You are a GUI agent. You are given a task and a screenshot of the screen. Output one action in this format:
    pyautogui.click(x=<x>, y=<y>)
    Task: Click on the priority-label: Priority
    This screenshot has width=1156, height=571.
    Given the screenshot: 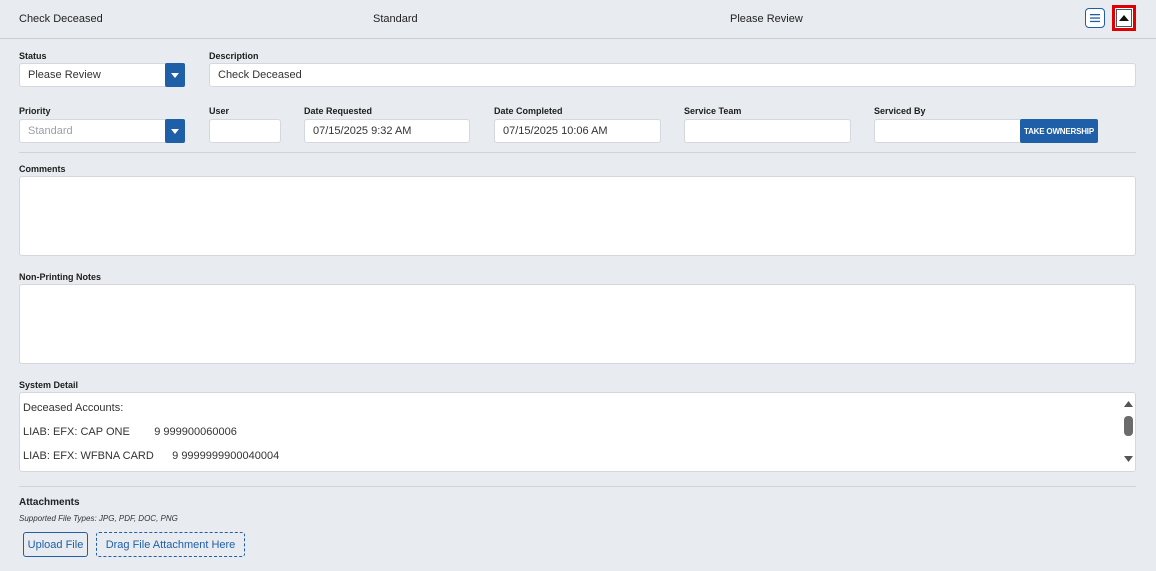 What is the action you would take?
    pyautogui.click(x=35, y=111)
    